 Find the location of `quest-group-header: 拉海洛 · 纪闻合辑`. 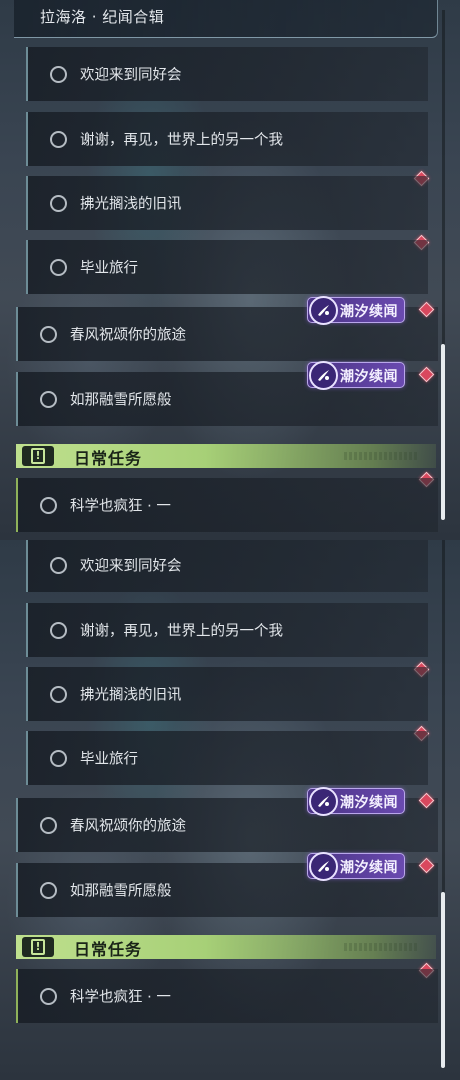

quest-group-header: 拉海洛 · 纪闻合辑 is located at coordinates (226, 19).